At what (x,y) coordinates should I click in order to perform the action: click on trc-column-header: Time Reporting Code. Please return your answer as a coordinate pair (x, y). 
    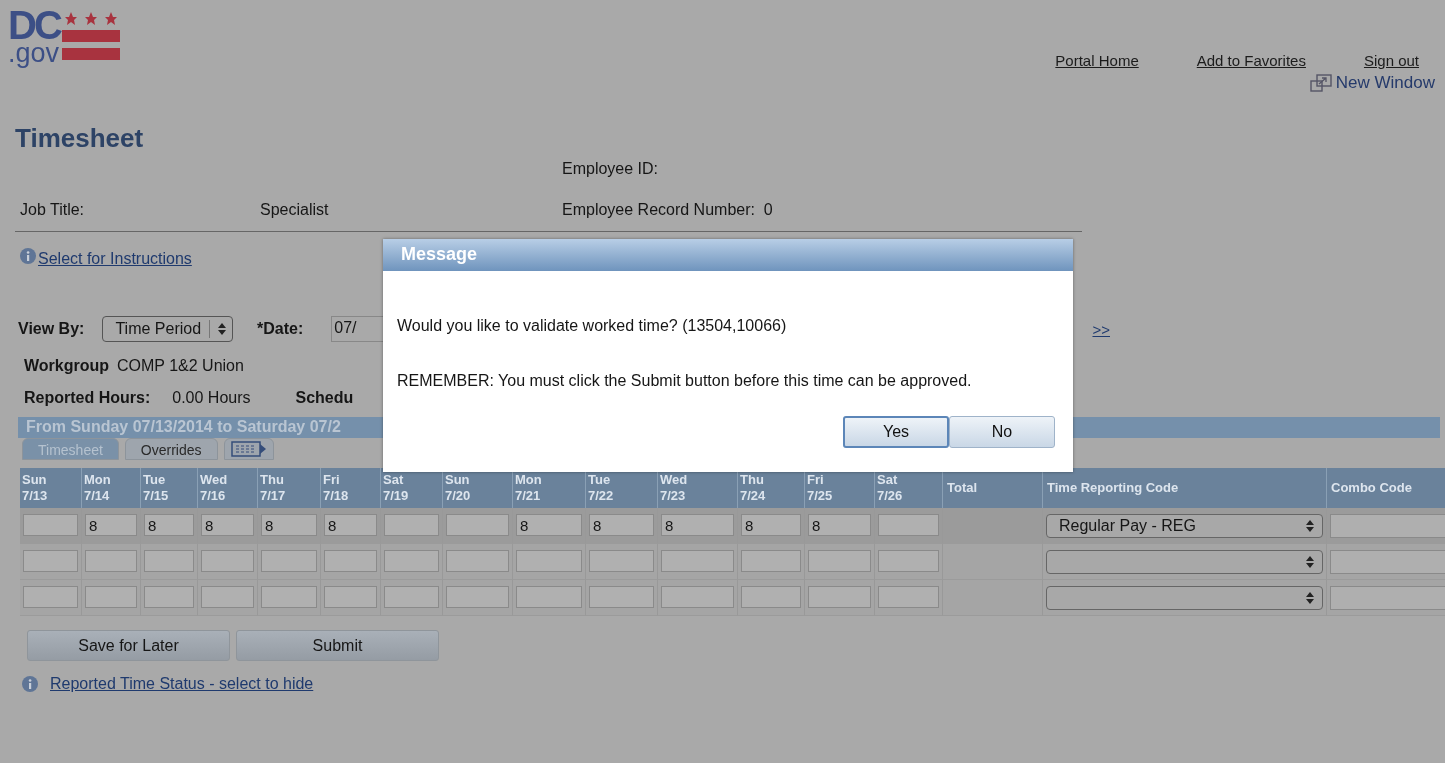
    Looking at the image, I should click on (1185, 488).